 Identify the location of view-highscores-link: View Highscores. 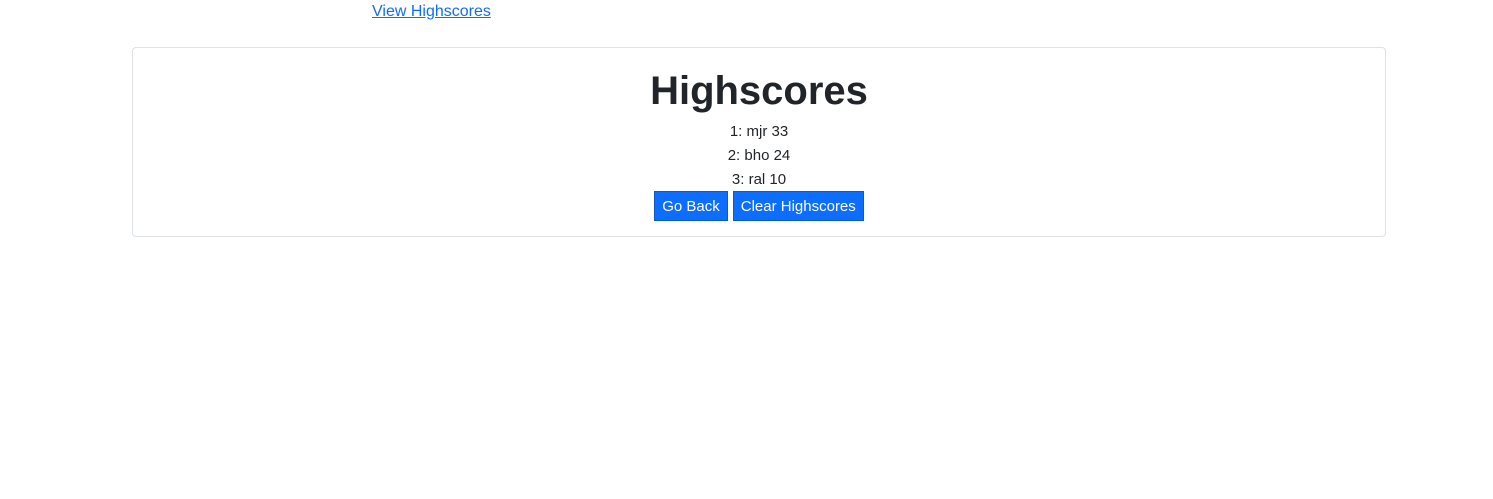
(431, 11).